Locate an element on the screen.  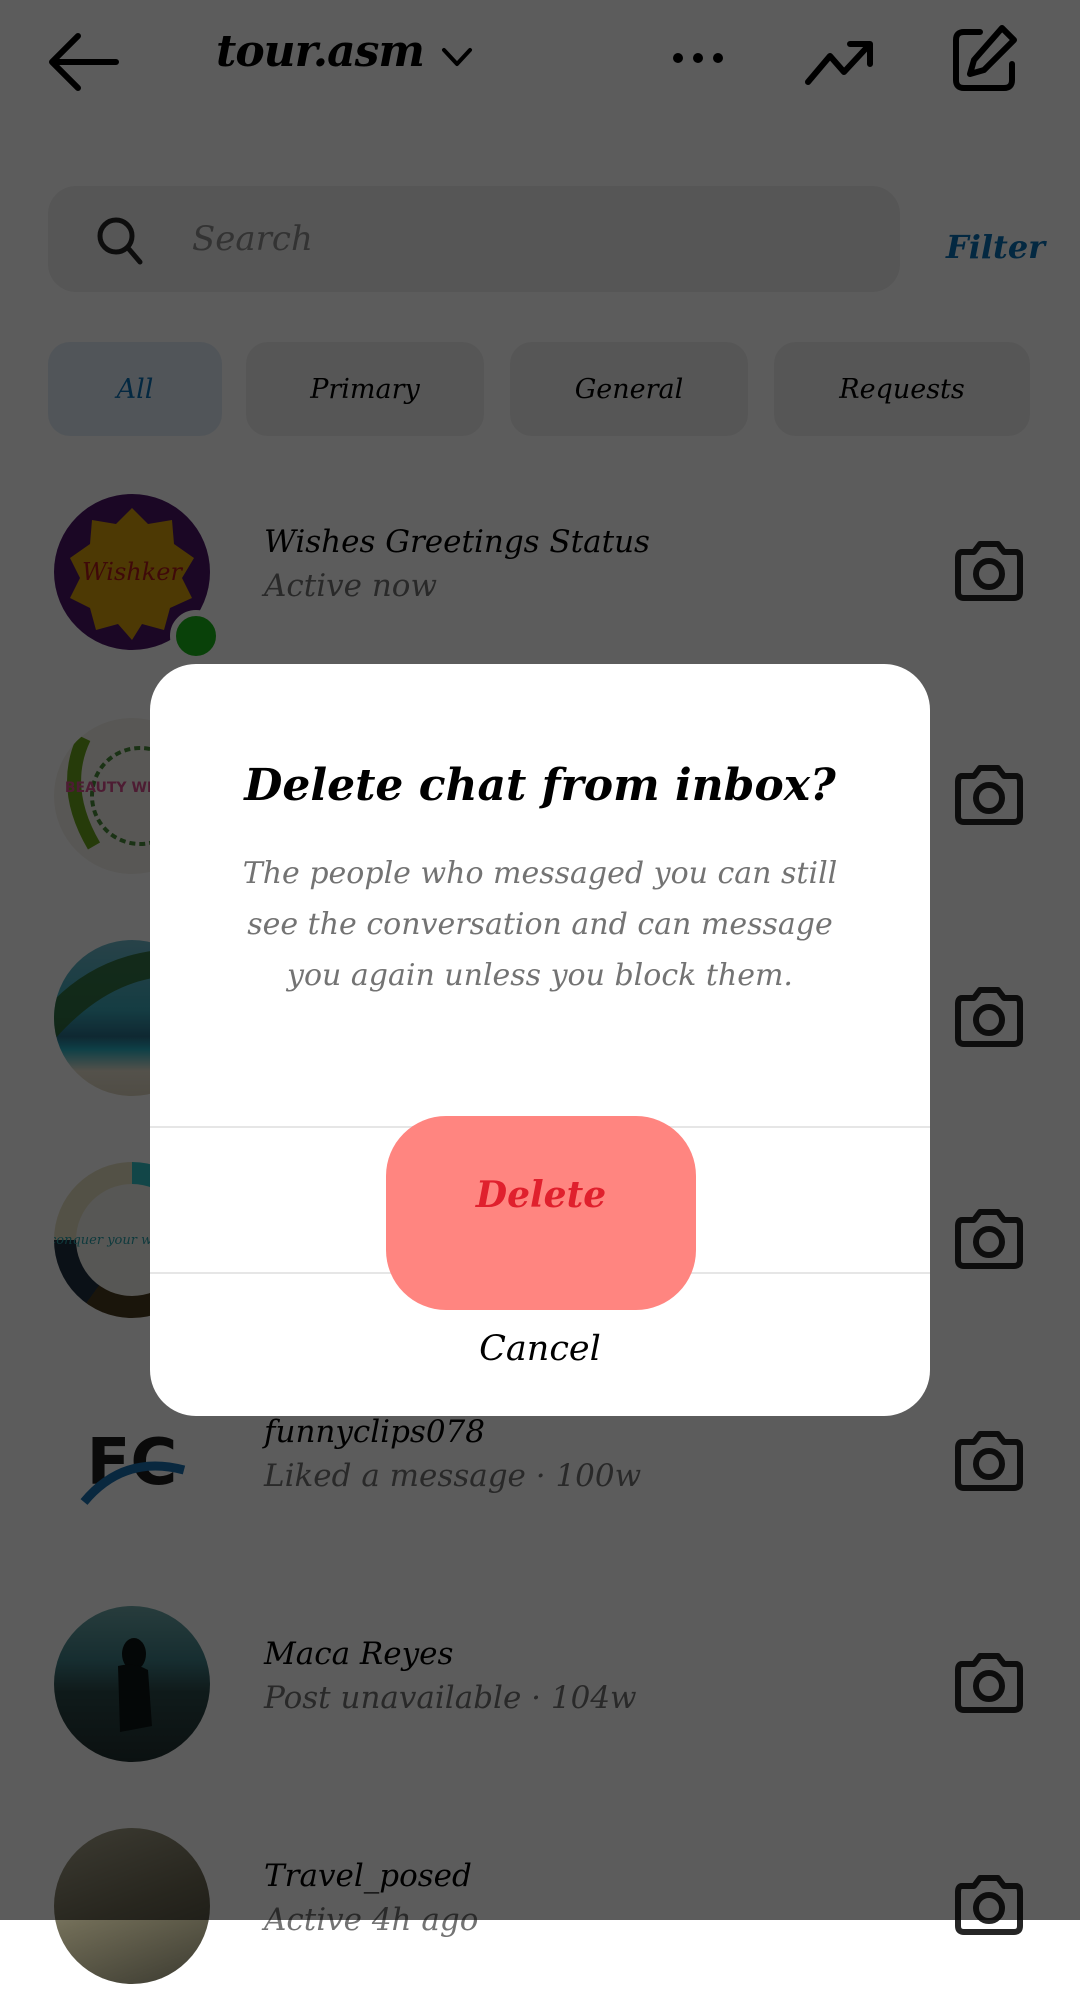
delete-button: Delete is located at coordinates (541, 1213).